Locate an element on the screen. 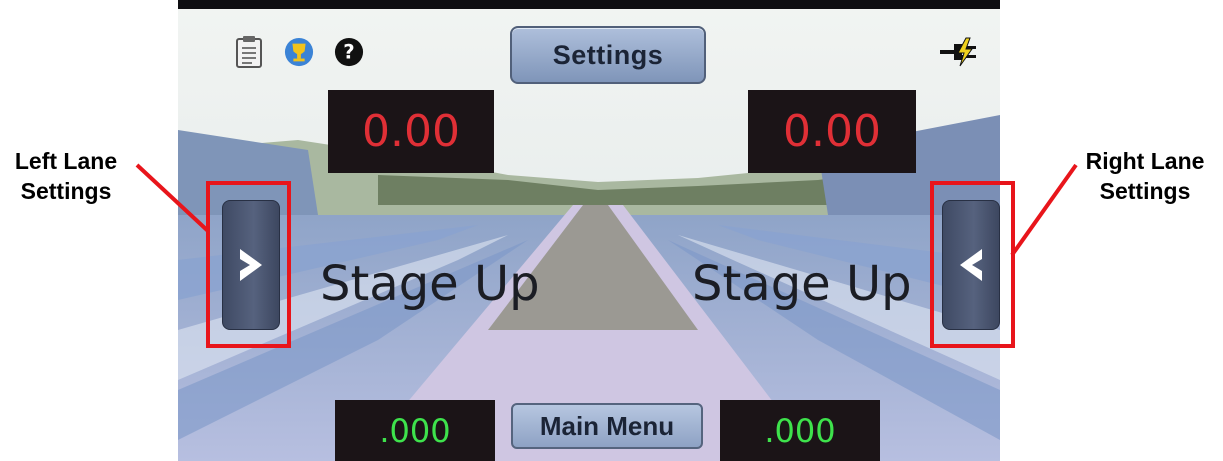 Image resolution: width=1223 pixels, height=461 pixels. left-label-line1: Left Lane is located at coordinates (66, 161).